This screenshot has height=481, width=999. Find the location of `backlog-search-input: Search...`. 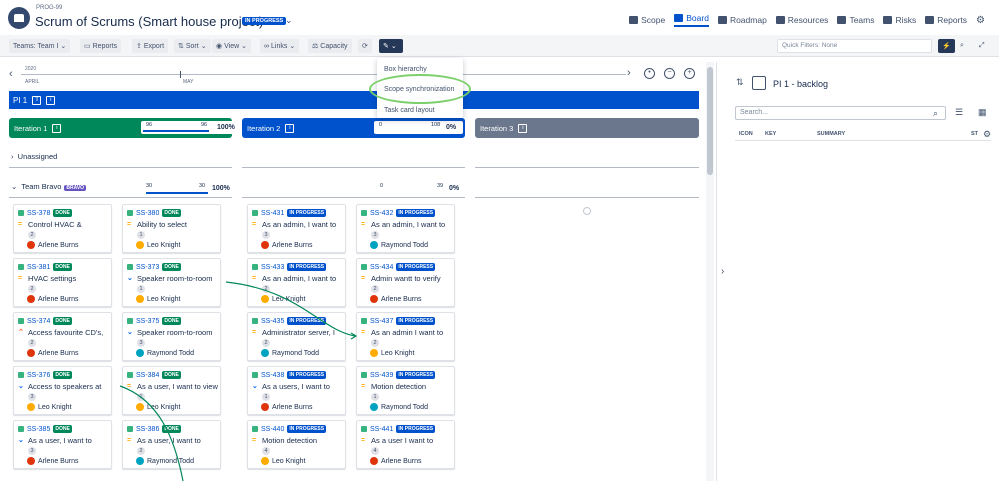

backlog-search-input: Search... is located at coordinates (840, 113).